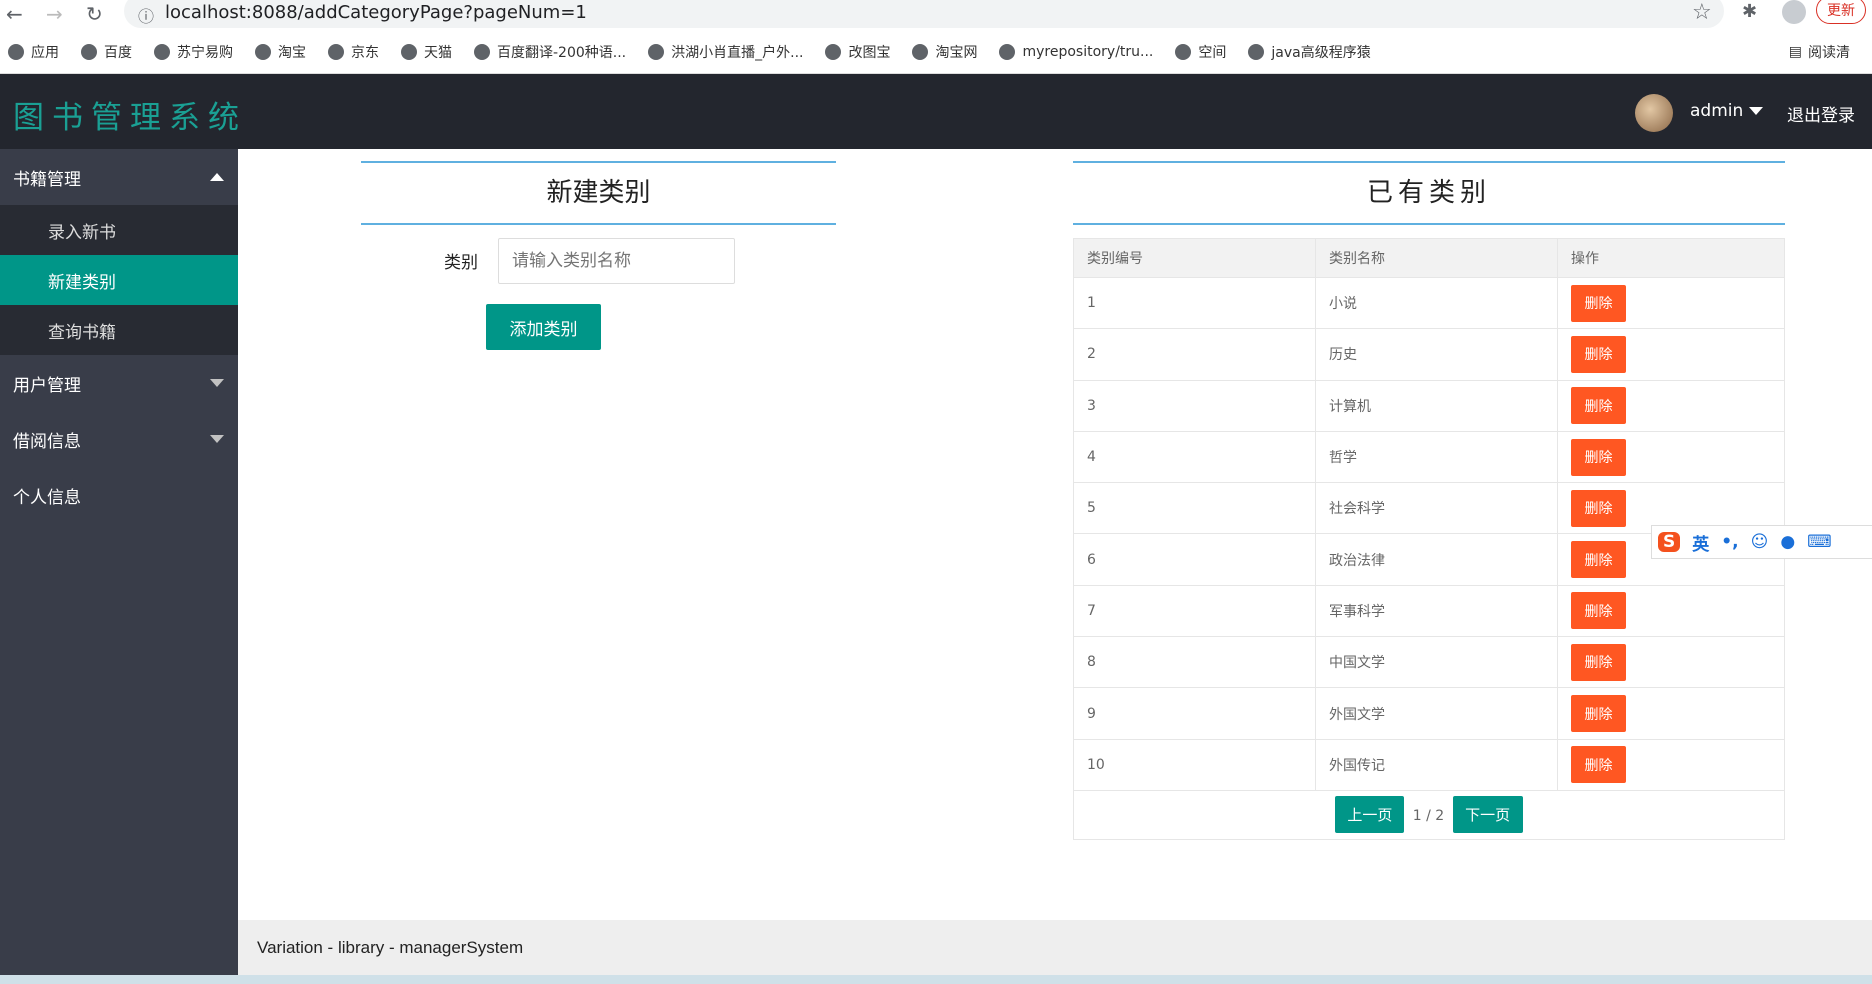 The height and width of the screenshot is (984, 1872). I want to click on extensions-icon: ✱, so click(1749, 11).